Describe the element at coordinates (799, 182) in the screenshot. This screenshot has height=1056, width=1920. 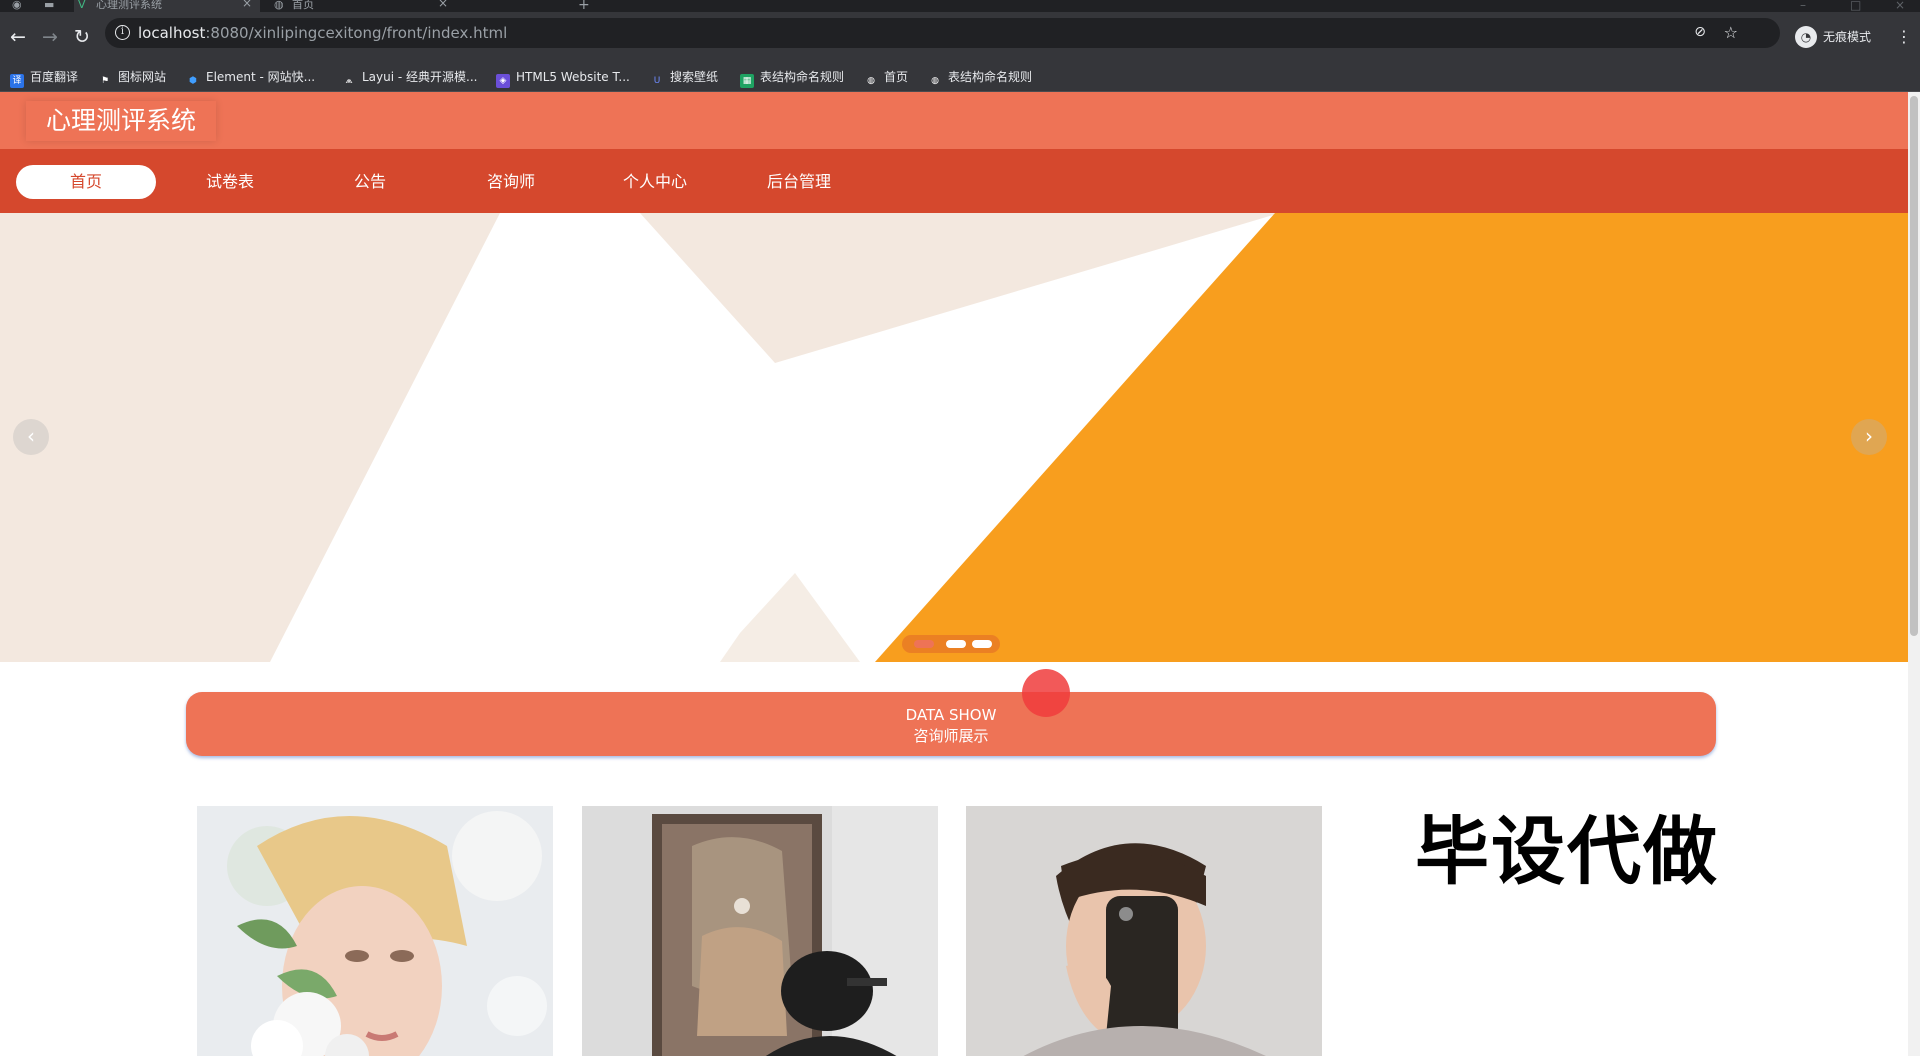
I see `nav-admin: 后台管理` at that location.